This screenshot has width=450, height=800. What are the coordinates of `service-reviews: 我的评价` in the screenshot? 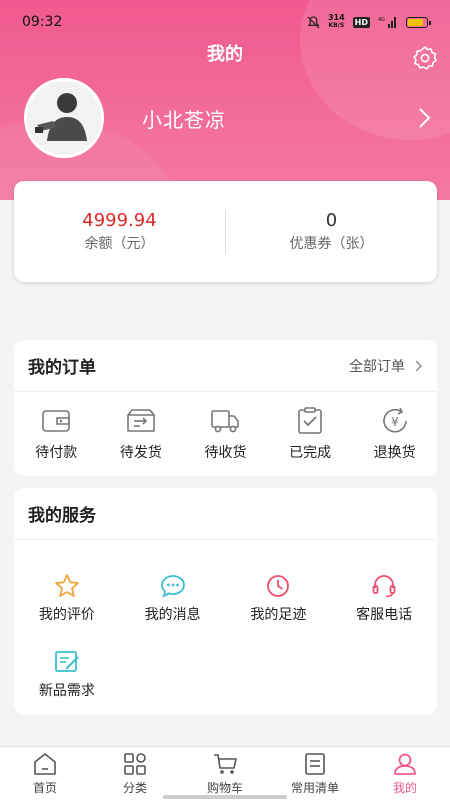 It's located at (67, 610).